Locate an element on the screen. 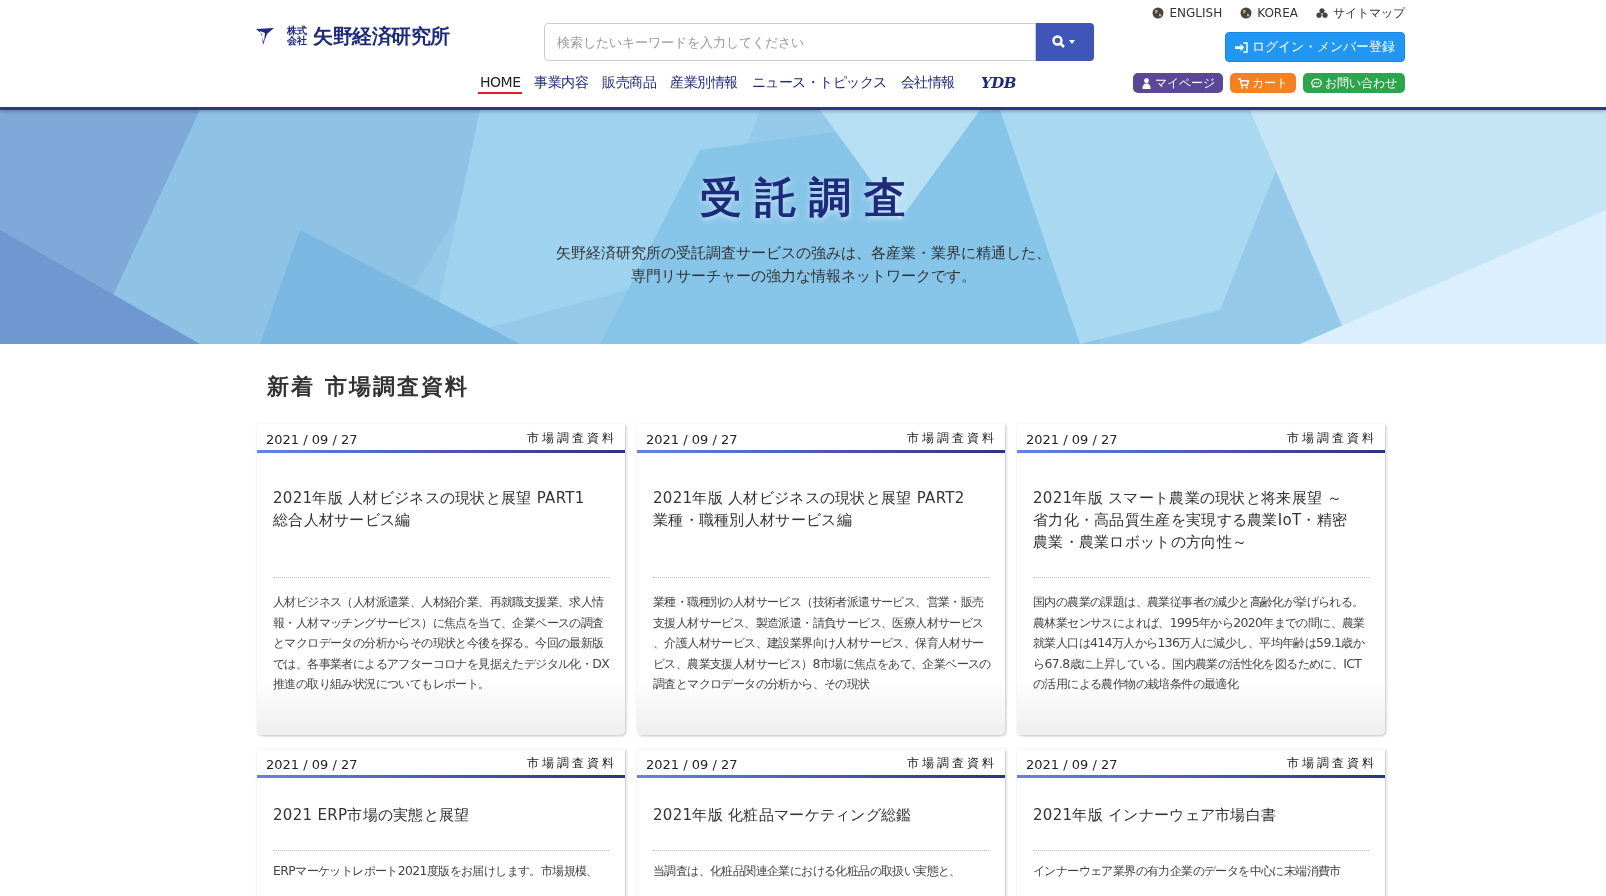 This screenshot has width=1606, height=896. card-title: 2021年版 インナーウェア市場白書 is located at coordinates (1201, 827).